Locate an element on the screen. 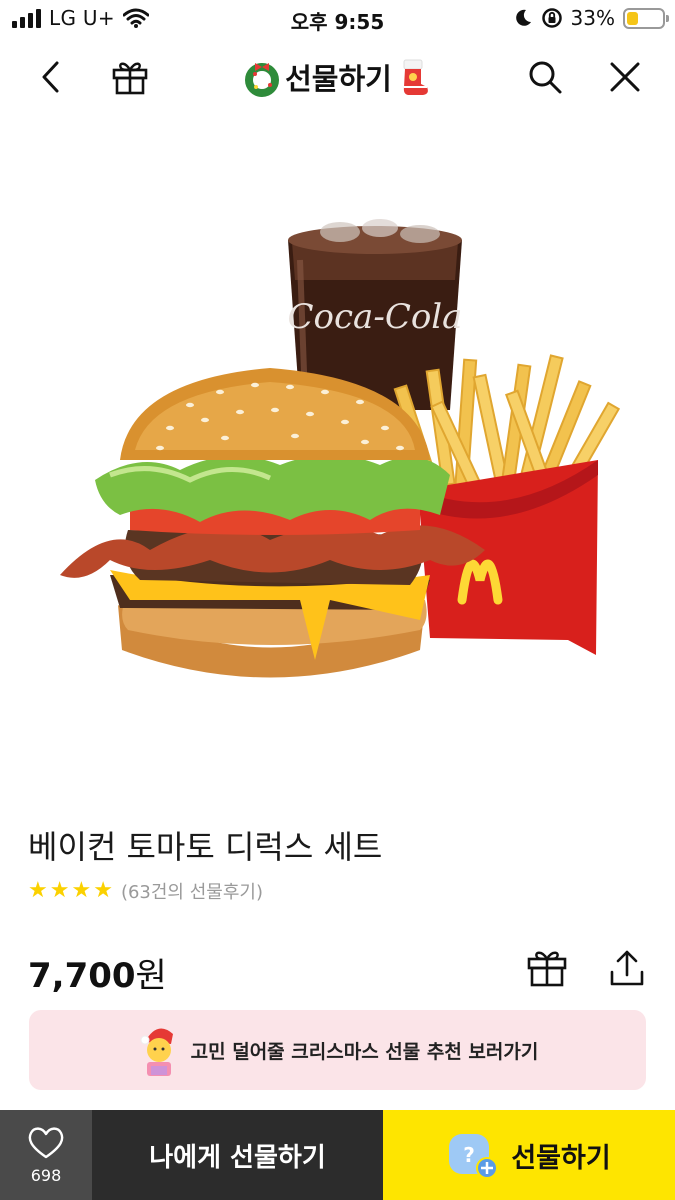  share-icon is located at coordinates (627, 968).